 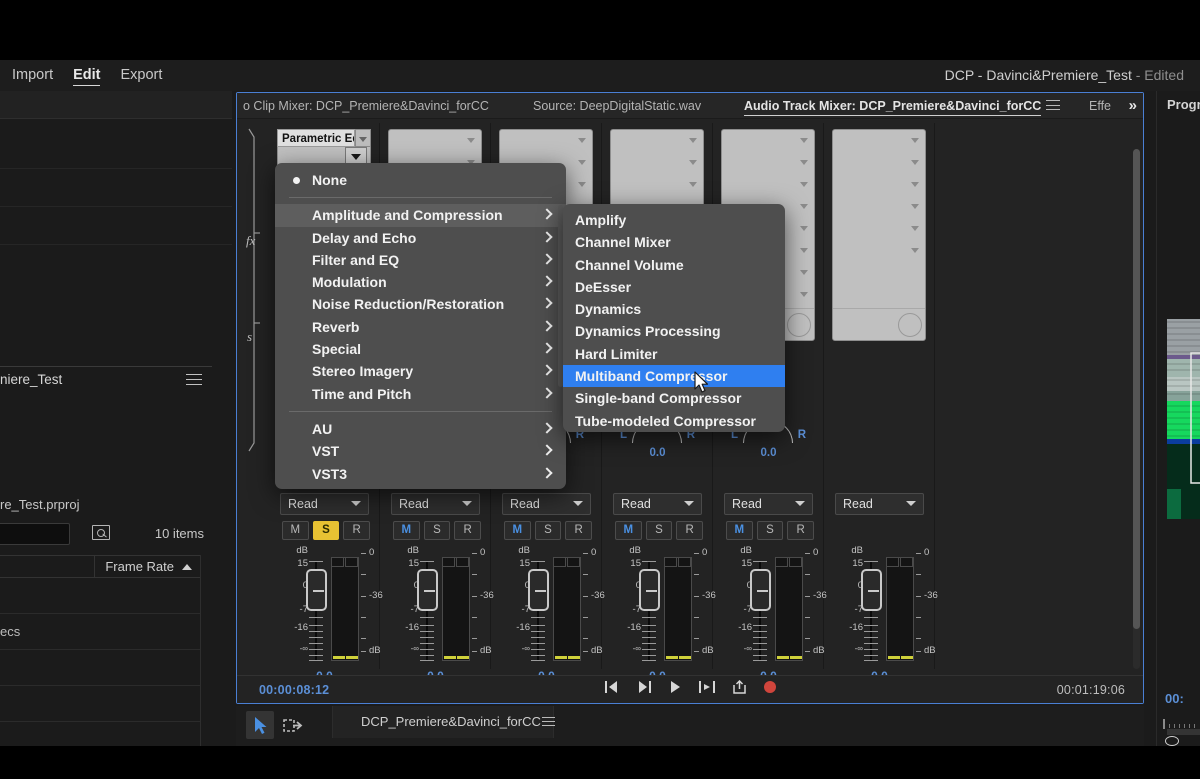 I want to click on column-frame-rate: Frame Rate, so click(x=147, y=566).